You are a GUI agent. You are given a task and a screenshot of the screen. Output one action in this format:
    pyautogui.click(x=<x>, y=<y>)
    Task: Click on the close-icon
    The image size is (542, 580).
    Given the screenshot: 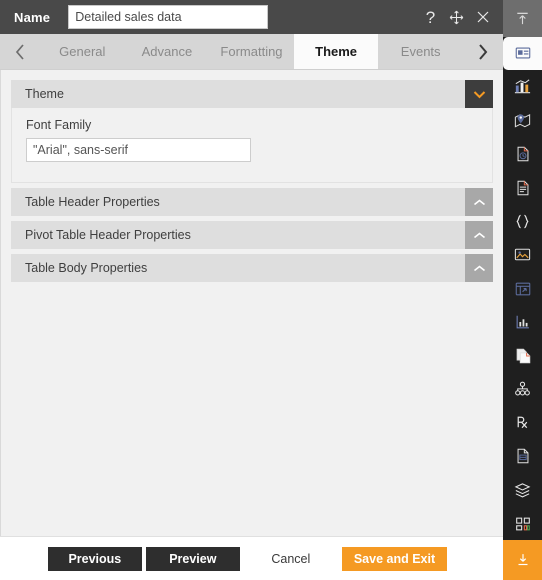 What is the action you would take?
    pyautogui.click(x=482, y=17)
    